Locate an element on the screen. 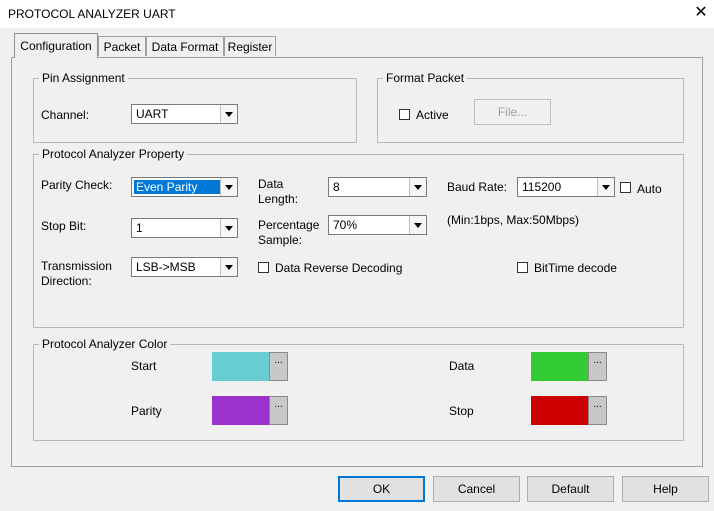 This screenshot has width=714, height=511. percentage-label-line1: Percentage is located at coordinates (289, 225).